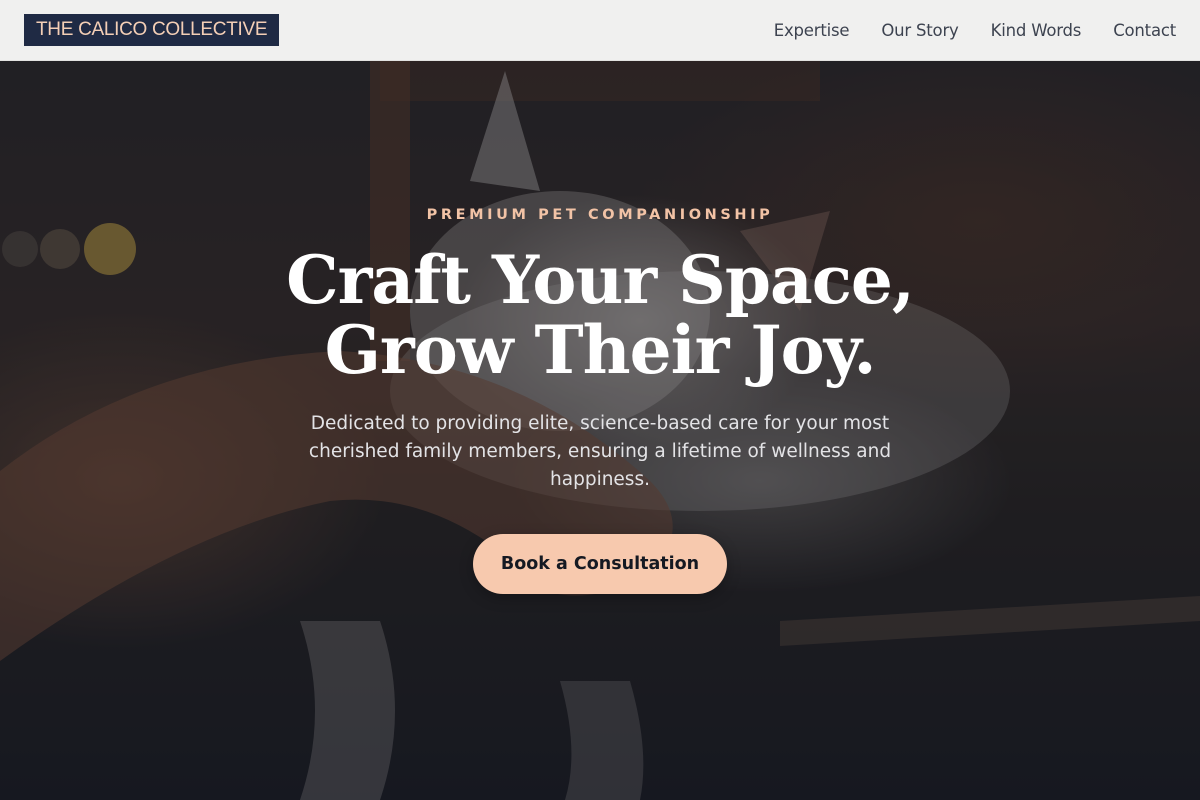 The height and width of the screenshot is (800, 1200). I want to click on nav-link-contact: Contact, so click(1144, 30).